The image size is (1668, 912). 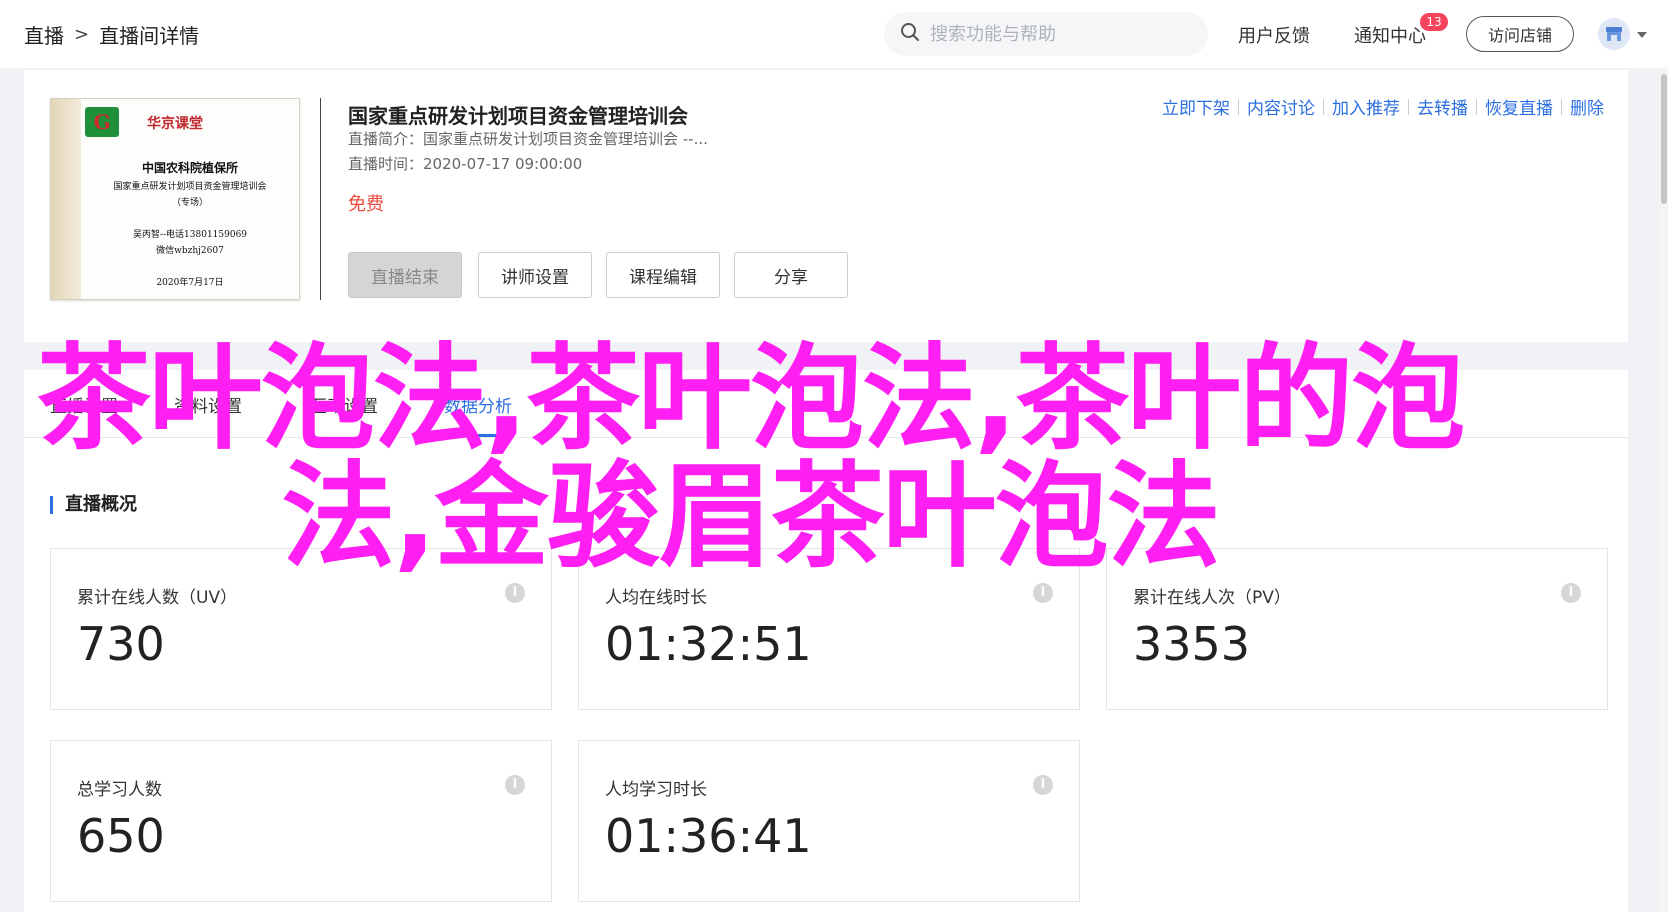 What do you see at coordinates (1366, 106) in the screenshot?
I see `action-recommend: 加入推荐` at bounding box center [1366, 106].